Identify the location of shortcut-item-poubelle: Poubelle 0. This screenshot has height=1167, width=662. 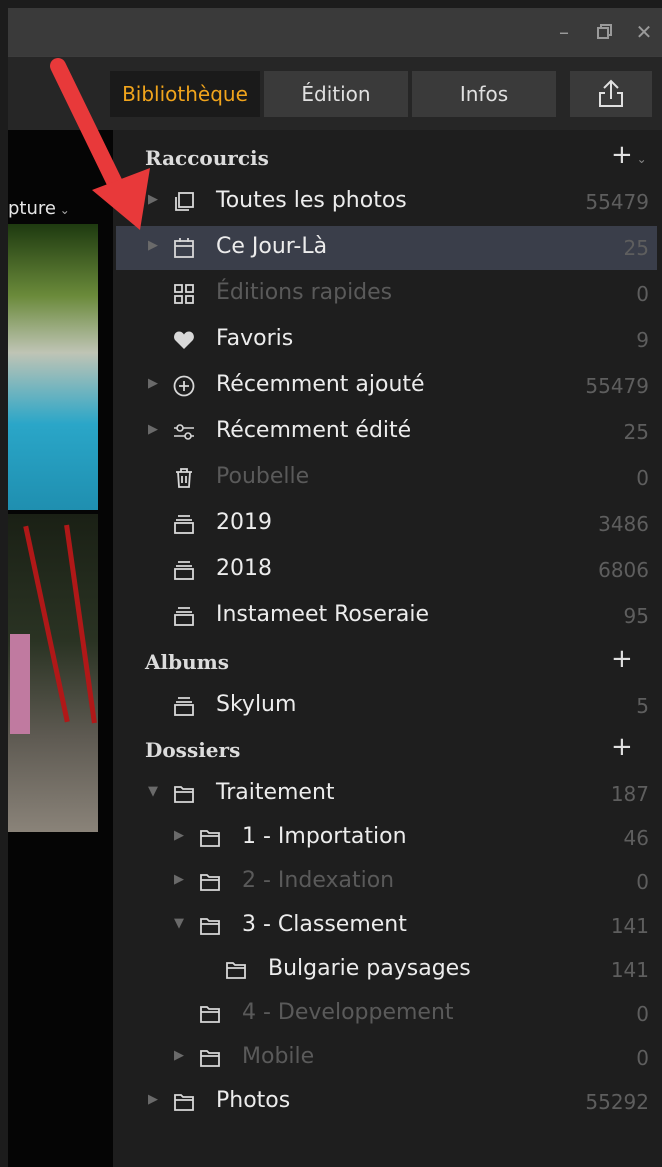
(386, 478).